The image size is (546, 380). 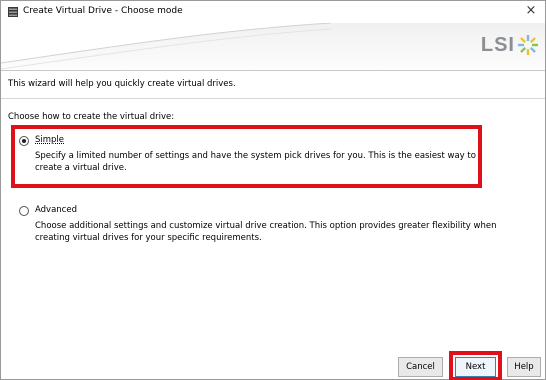 What do you see at coordinates (273, 12) in the screenshot?
I see `title-bar: Create Virtual Drive - Choose mode ×` at bounding box center [273, 12].